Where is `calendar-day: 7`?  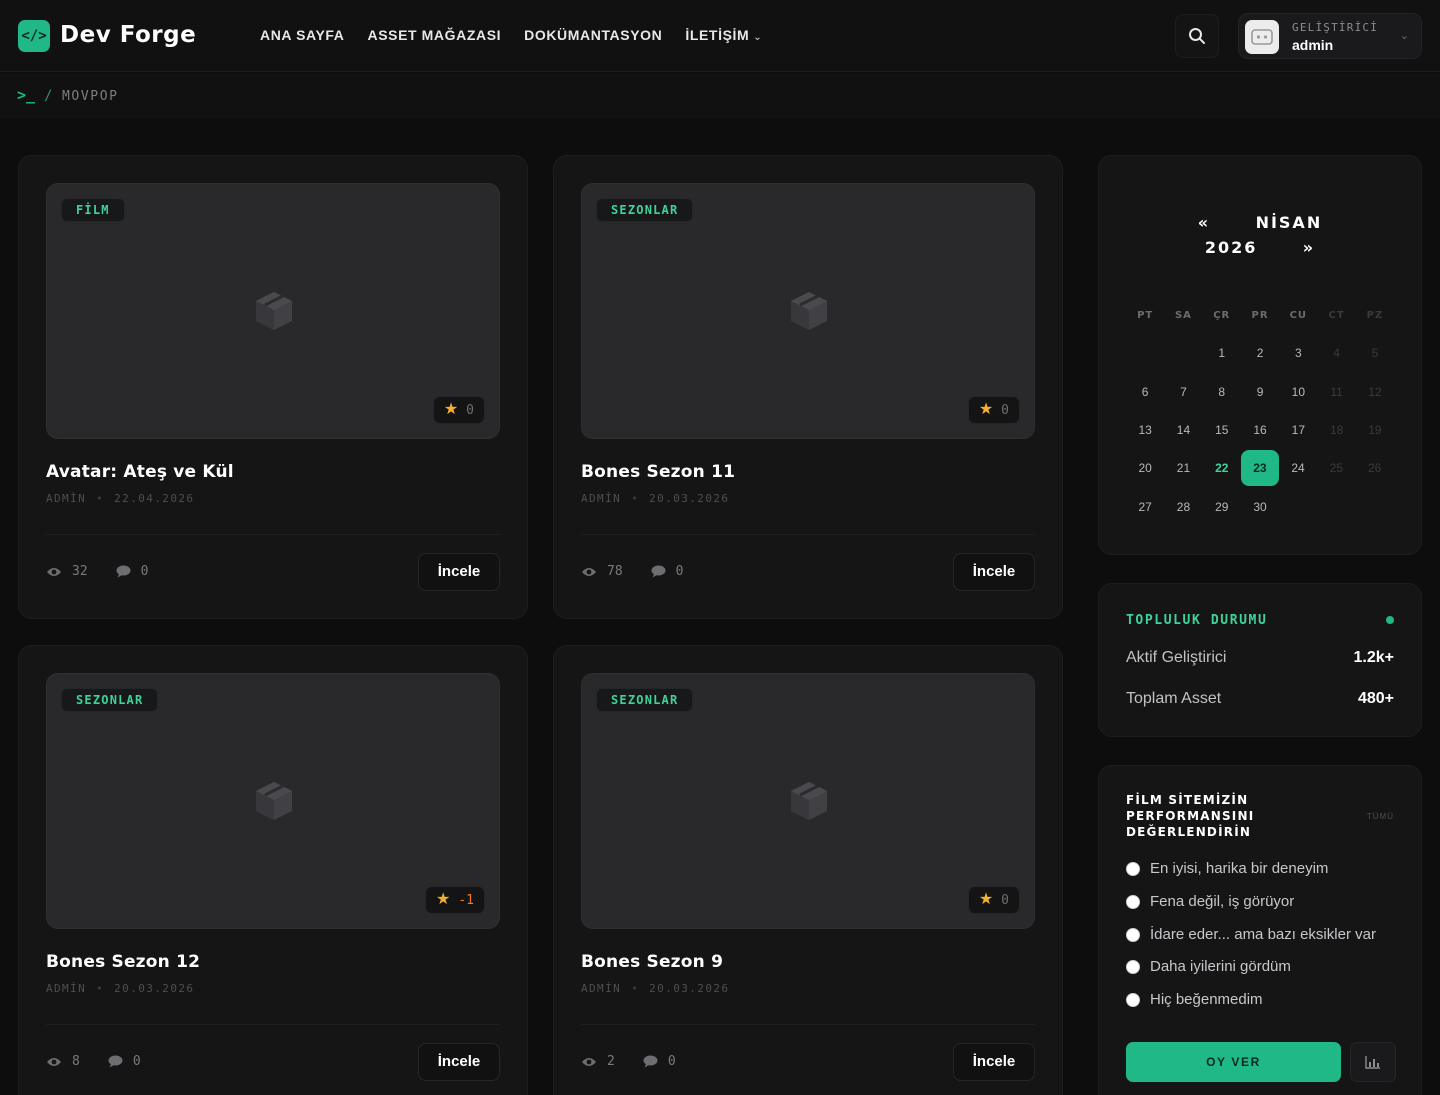
calendar-day: 7 is located at coordinates (1183, 392).